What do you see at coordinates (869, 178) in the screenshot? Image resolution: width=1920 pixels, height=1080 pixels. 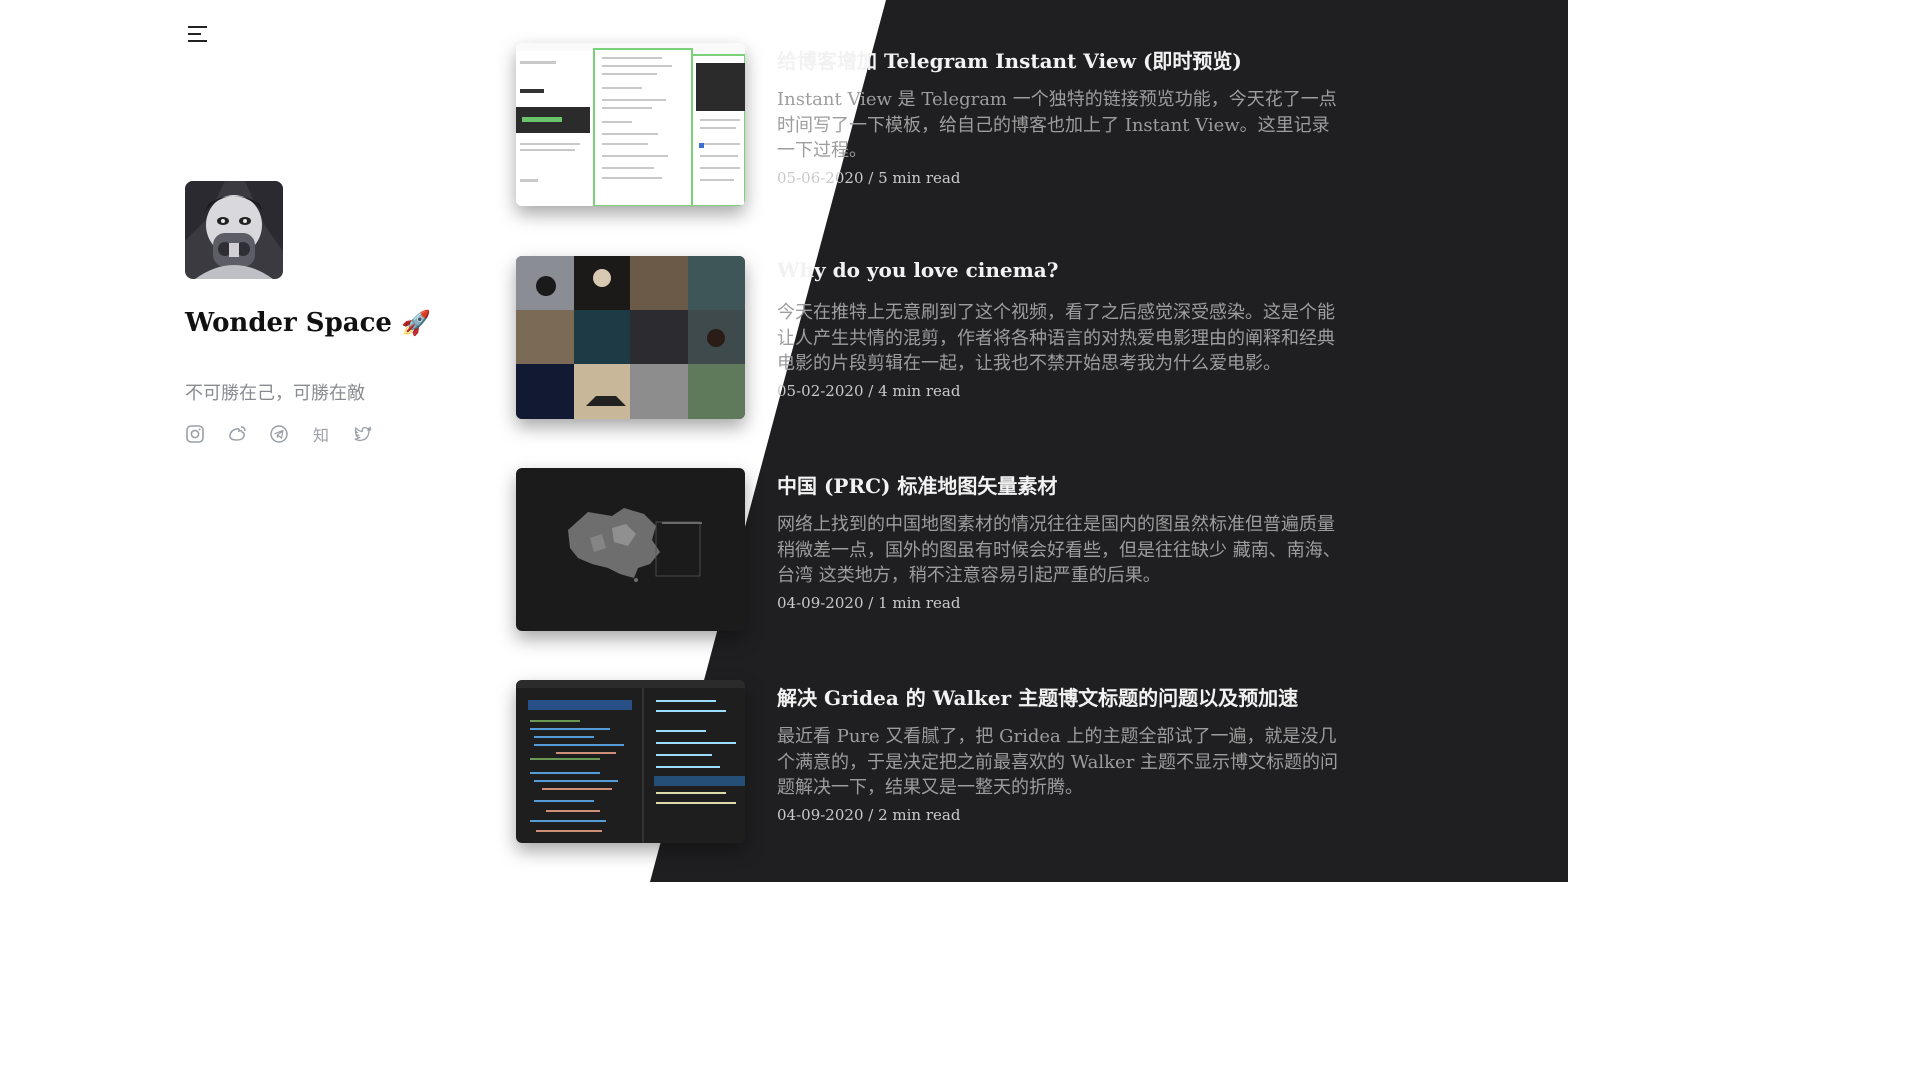 I see `post-meta: 05-06-2020 / 5 min read` at bounding box center [869, 178].